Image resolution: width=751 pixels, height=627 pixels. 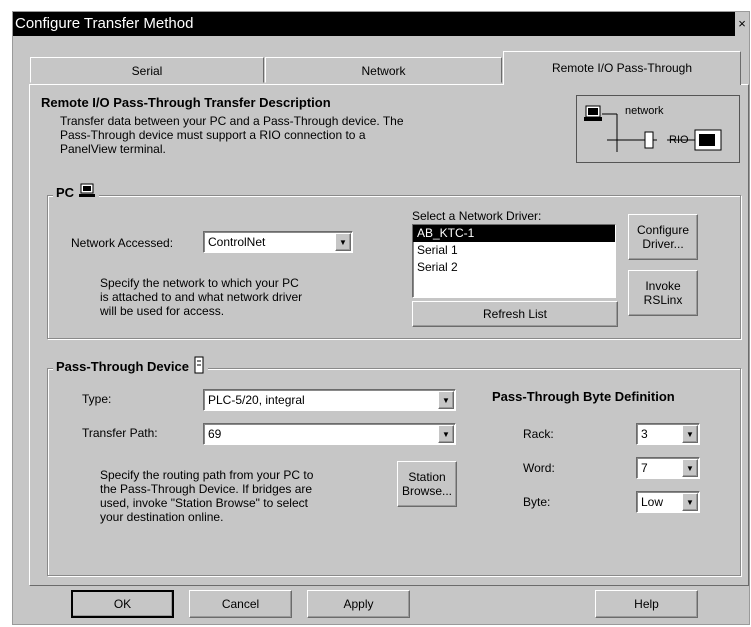 I want to click on rack-value: 3, so click(x=644, y=434).